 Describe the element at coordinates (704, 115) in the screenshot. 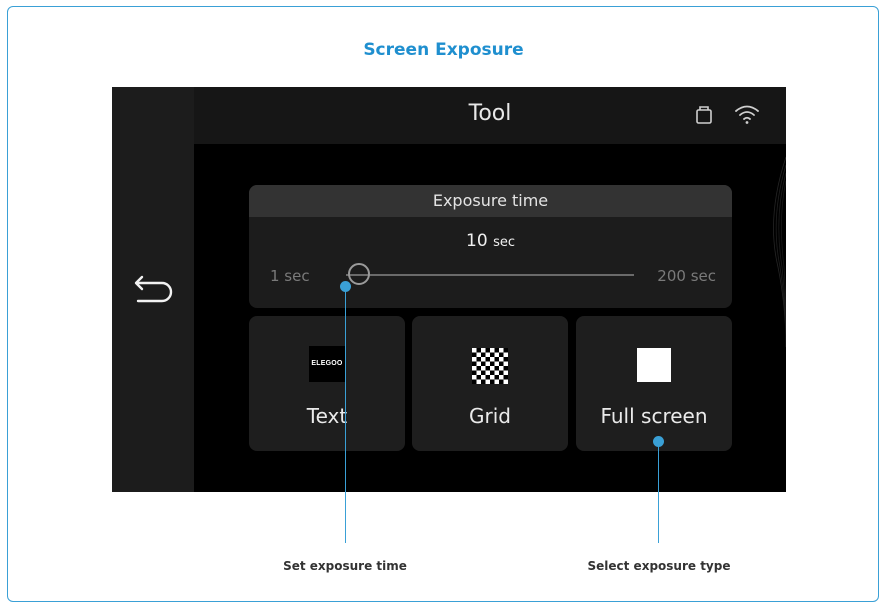

I see `usb-storage-icon` at that location.